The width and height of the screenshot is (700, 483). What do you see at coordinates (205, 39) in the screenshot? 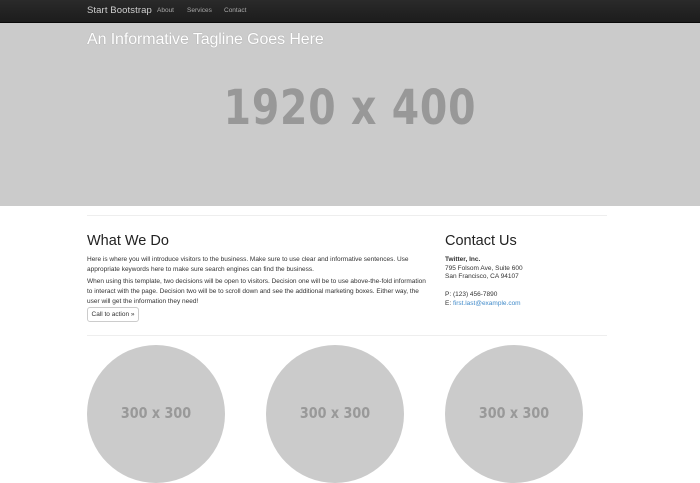
I see `hero-tagline: An Informative Tagline Goes Here` at bounding box center [205, 39].